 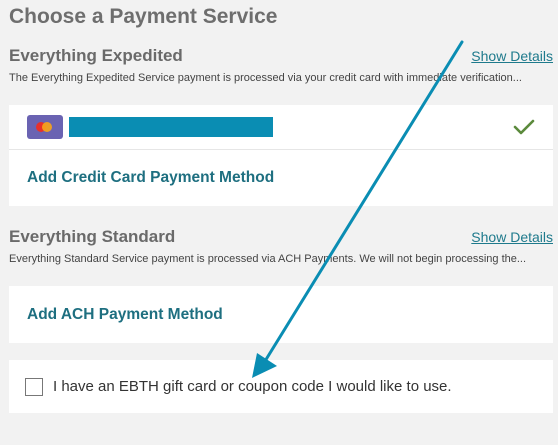 What do you see at coordinates (512, 237) in the screenshot?
I see `standard-show-details-link: Show Details` at bounding box center [512, 237].